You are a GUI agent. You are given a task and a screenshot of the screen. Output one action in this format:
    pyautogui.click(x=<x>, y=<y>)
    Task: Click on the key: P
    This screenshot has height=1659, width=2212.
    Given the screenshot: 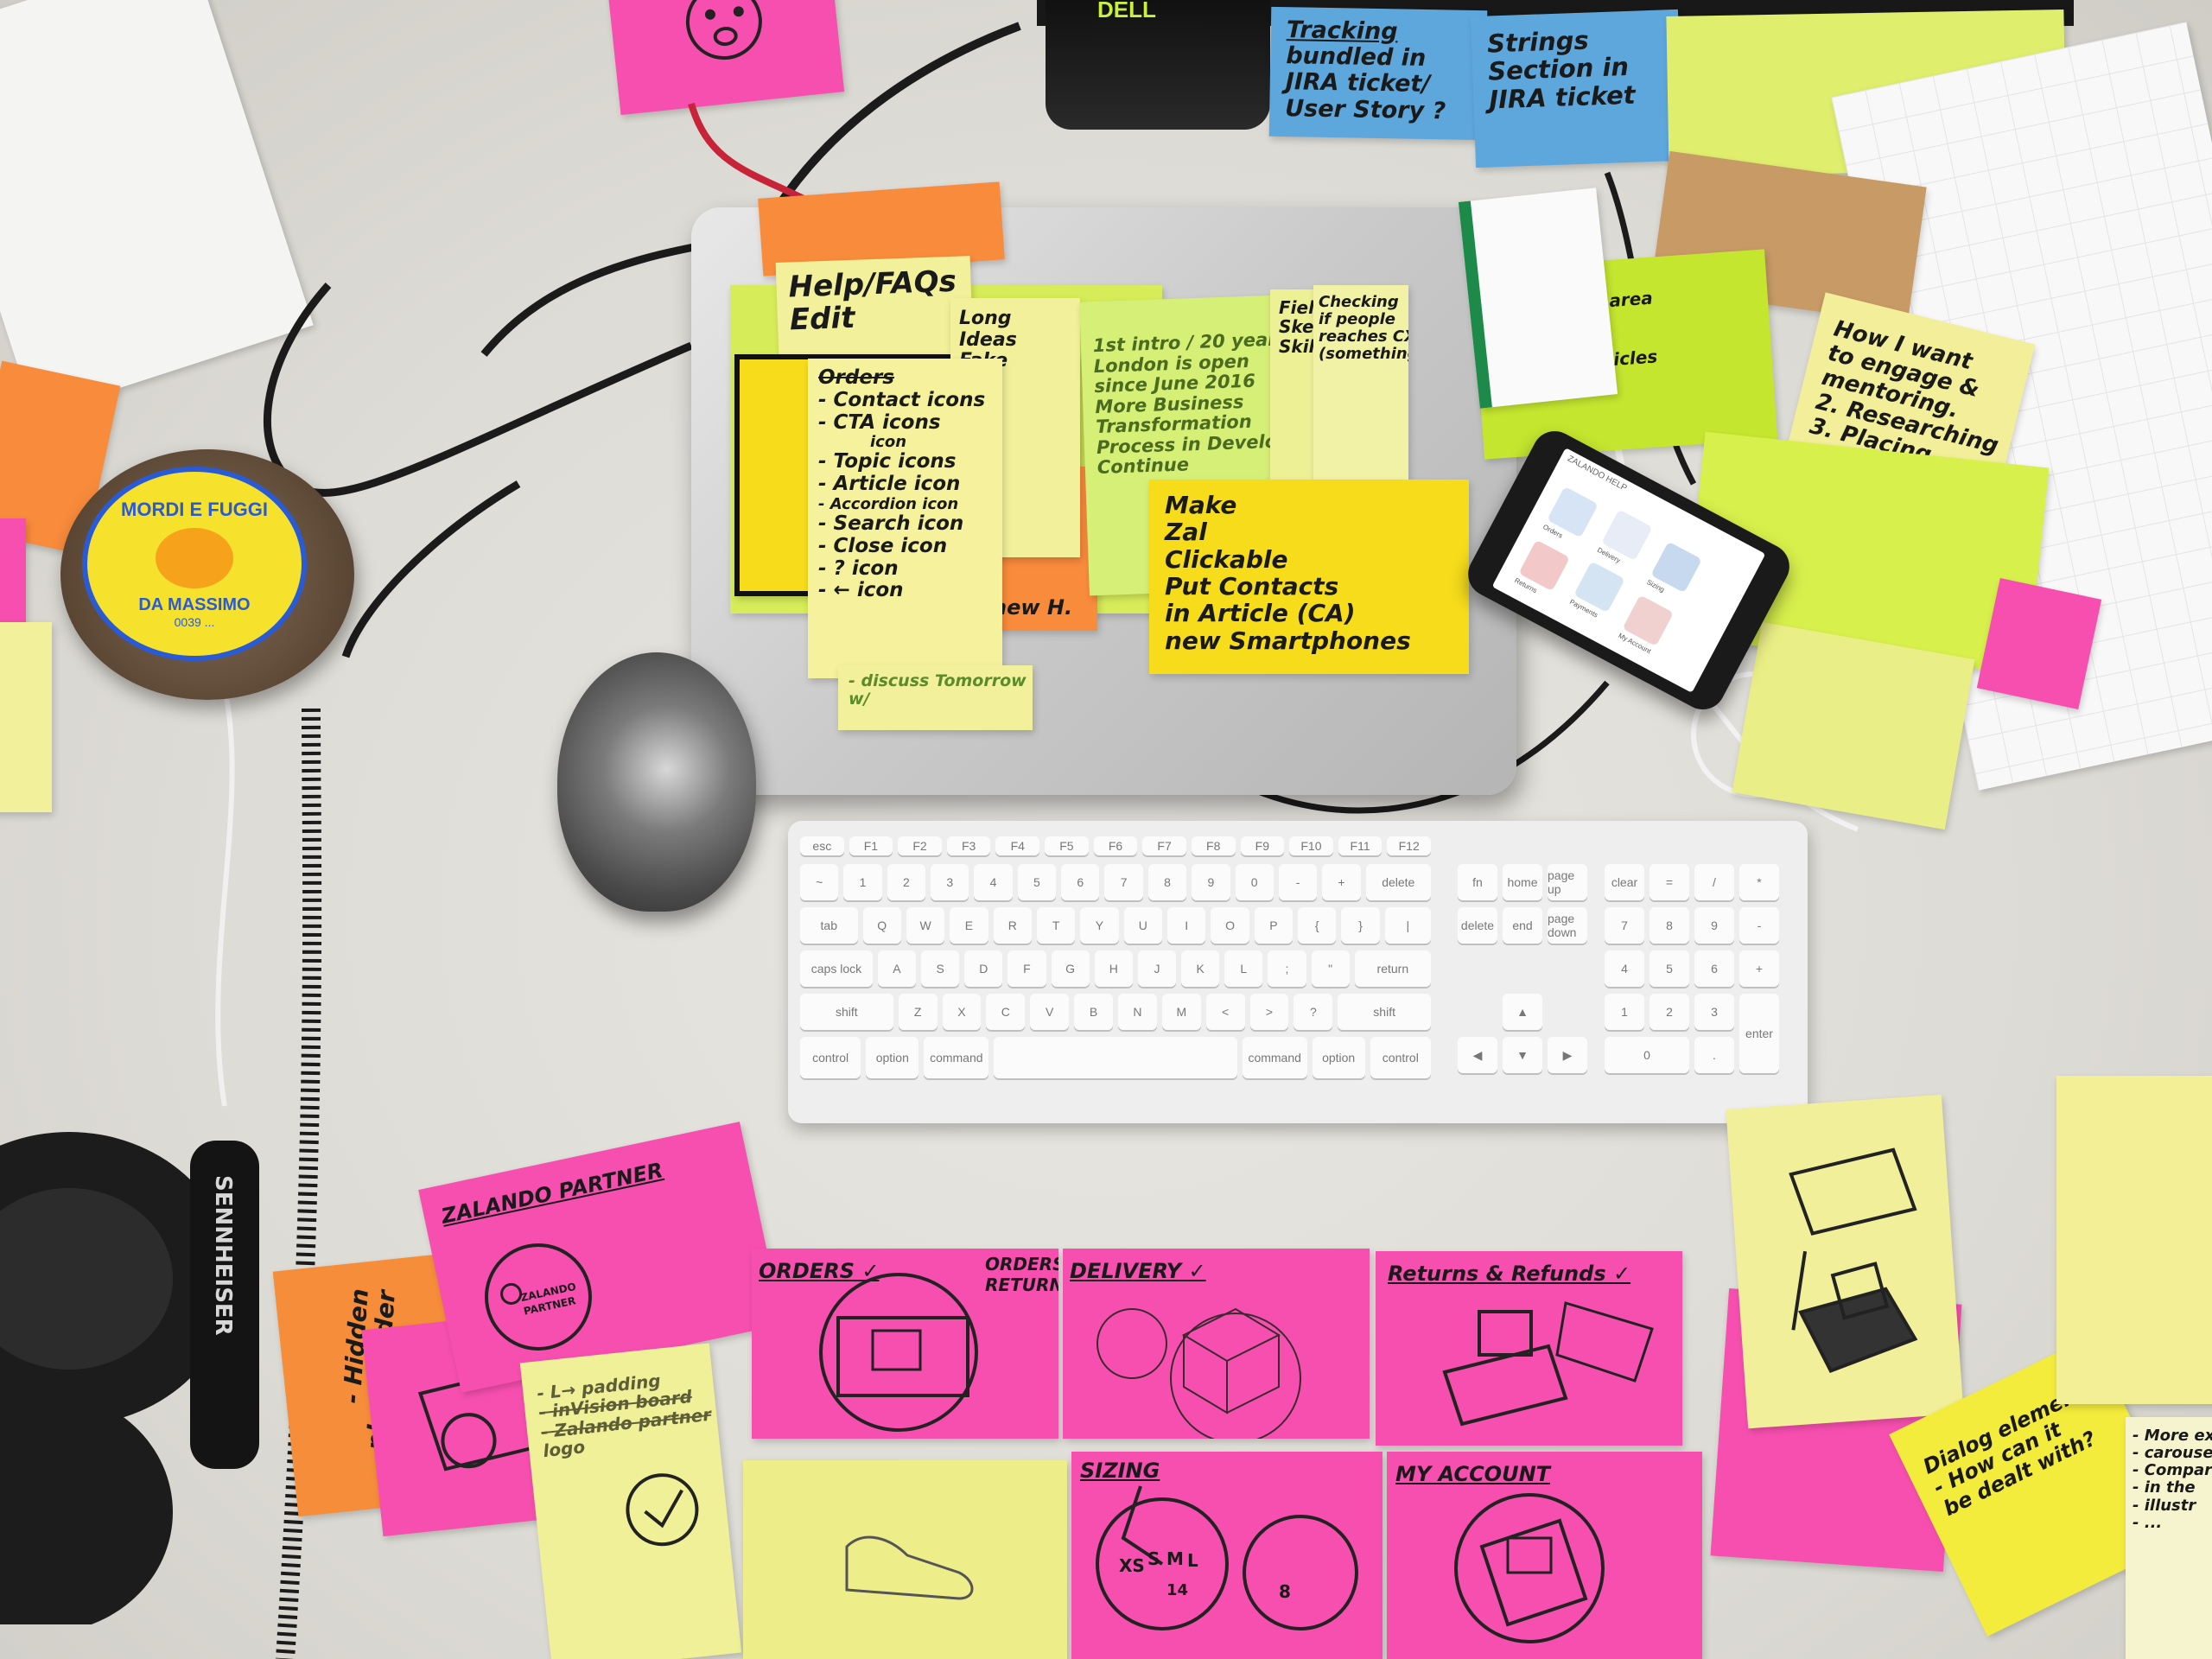 What is the action you would take?
    pyautogui.click(x=1274, y=925)
    